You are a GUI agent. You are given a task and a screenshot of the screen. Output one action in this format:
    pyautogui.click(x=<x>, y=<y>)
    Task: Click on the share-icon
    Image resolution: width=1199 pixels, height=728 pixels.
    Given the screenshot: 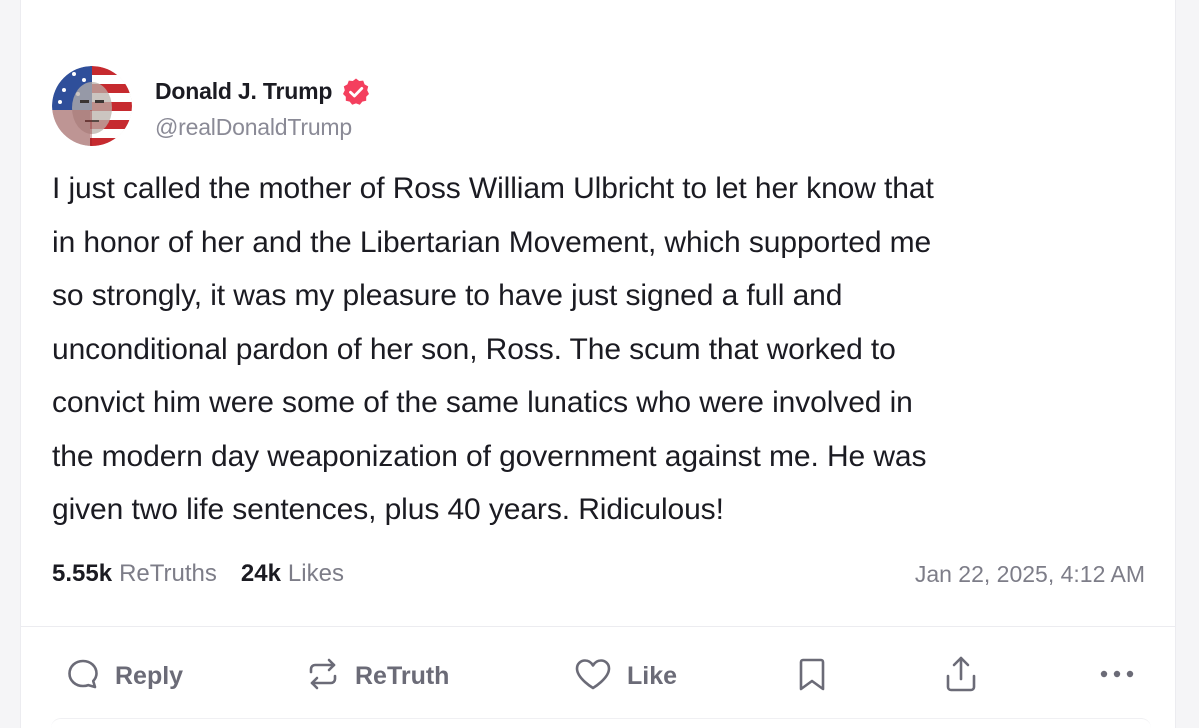 What is the action you would take?
    pyautogui.click(x=961, y=676)
    